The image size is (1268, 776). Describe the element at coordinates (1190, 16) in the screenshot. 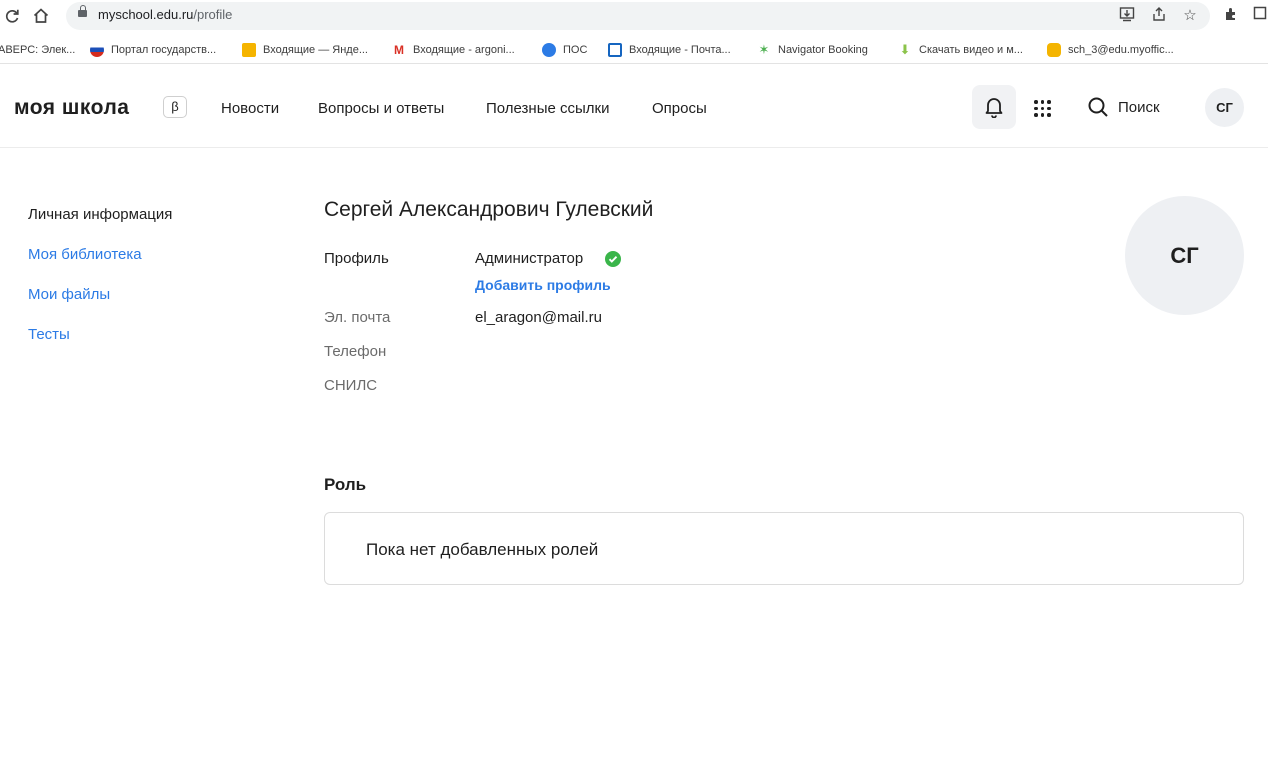

I see `star-icon: ☆` at that location.